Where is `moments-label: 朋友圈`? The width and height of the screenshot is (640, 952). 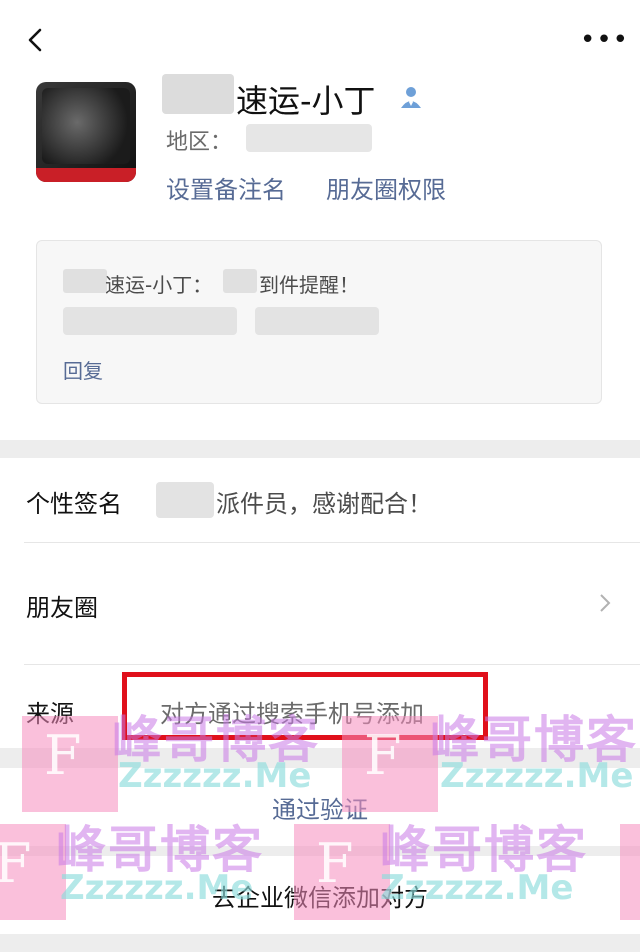
moments-label: 朋友圈 is located at coordinates (62, 605).